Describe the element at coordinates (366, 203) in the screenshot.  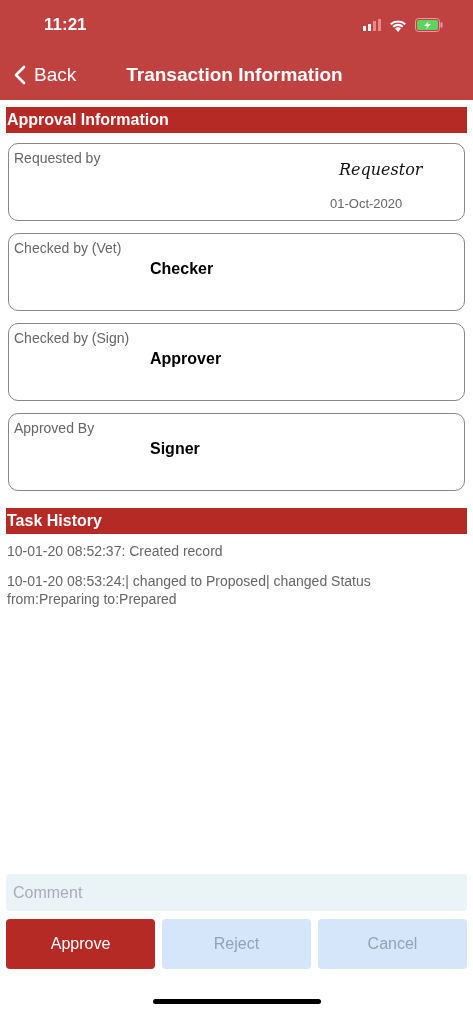
I see `card-date: 01-Oct-2020` at that location.